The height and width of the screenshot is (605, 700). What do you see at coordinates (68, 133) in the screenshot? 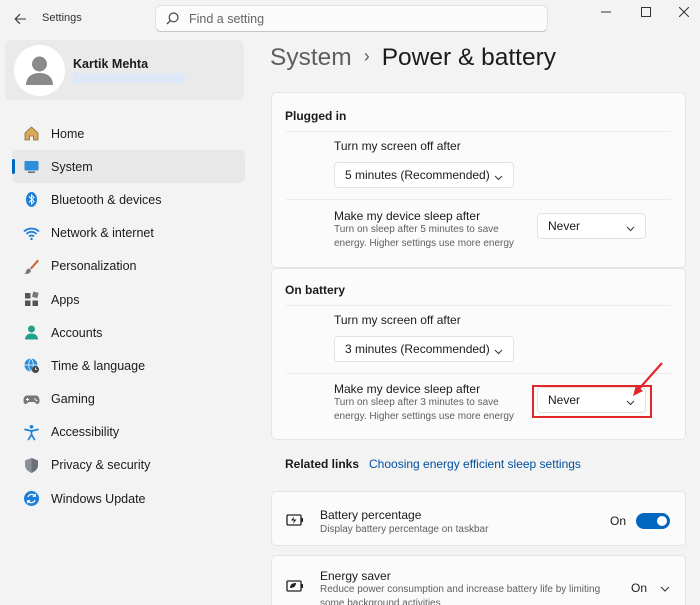
I see `sidebar-item-label: Home` at bounding box center [68, 133].